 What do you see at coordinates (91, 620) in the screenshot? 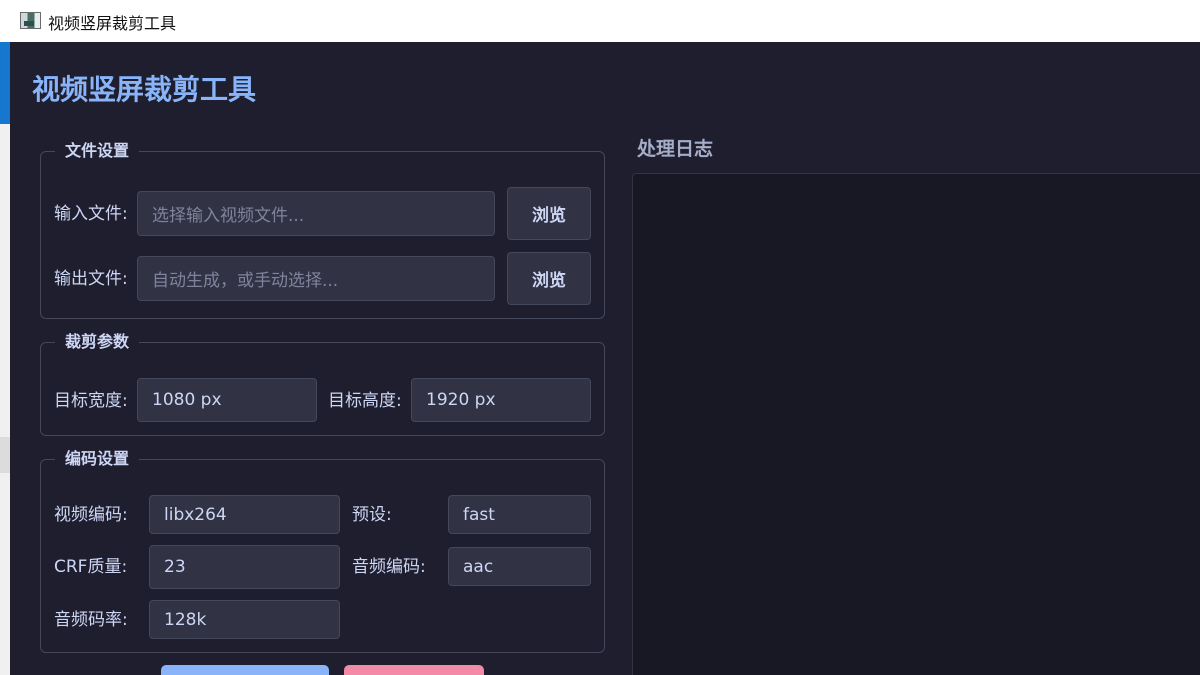
I see `audio-bitrate-label: 音频码率:` at bounding box center [91, 620].